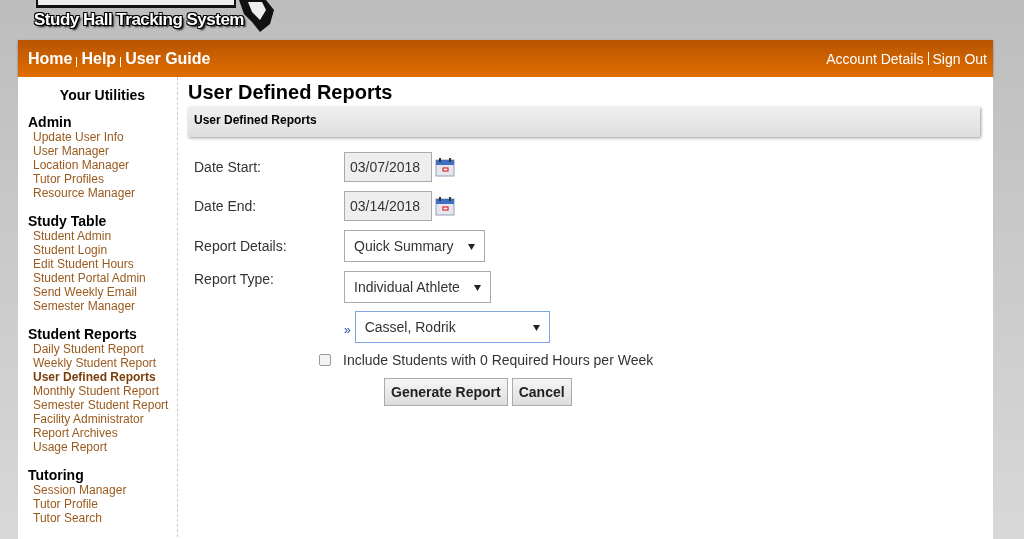 The height and width of the screenshot is (539, 1024). What do you see at coordinates (291, 92) in the screenshot?
I see `page-title: User Defined Reports` at bounding box center [291, 92].